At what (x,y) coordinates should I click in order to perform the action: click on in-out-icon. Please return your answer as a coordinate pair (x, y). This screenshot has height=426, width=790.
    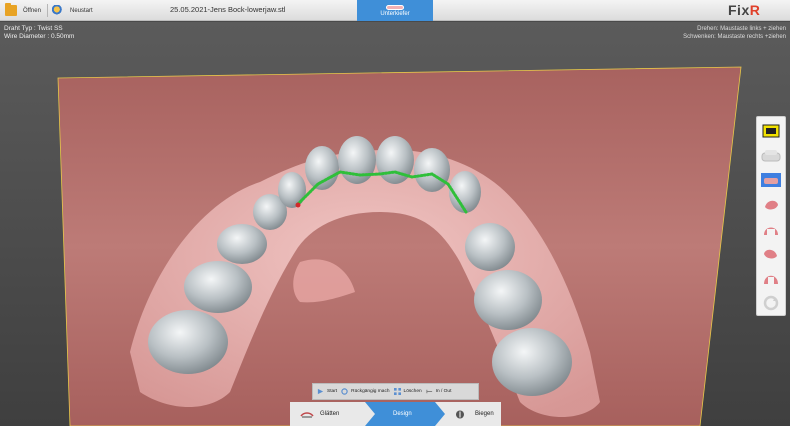
    Looking at the image, I should click on (429, 391).